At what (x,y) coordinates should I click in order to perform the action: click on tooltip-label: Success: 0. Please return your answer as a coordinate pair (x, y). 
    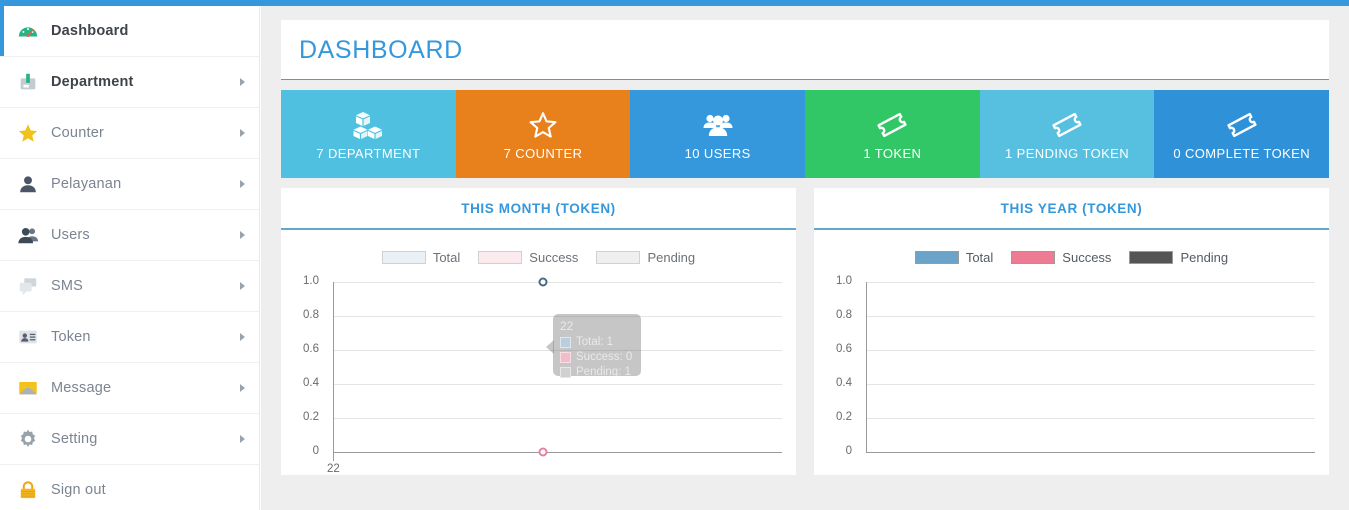
    Looking at the image, I should click on (604, 357).